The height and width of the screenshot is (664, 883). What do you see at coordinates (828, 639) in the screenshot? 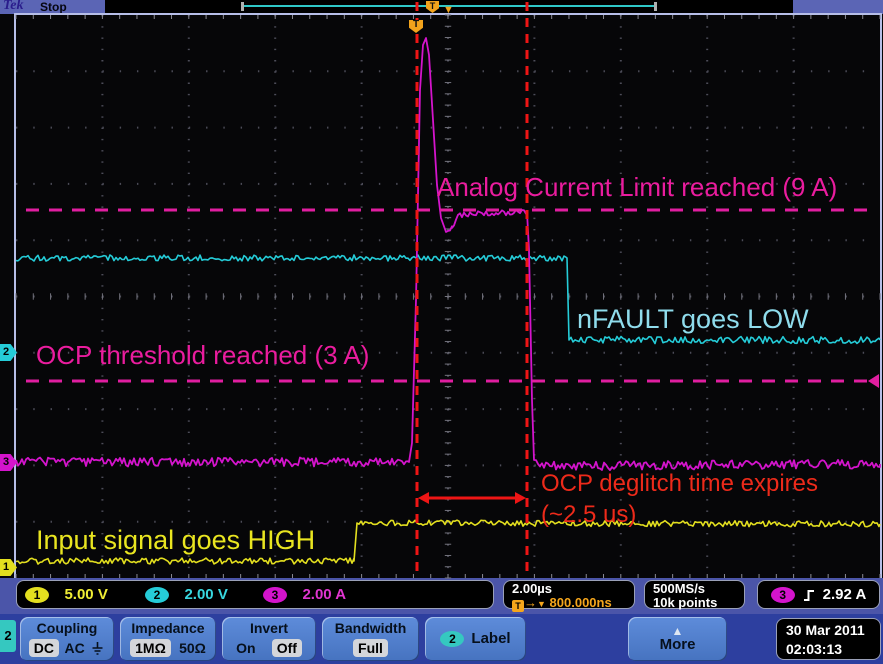
I see `datetime-display: 30 Mar 2011 02:03:13` at bounding box center [828, 639].